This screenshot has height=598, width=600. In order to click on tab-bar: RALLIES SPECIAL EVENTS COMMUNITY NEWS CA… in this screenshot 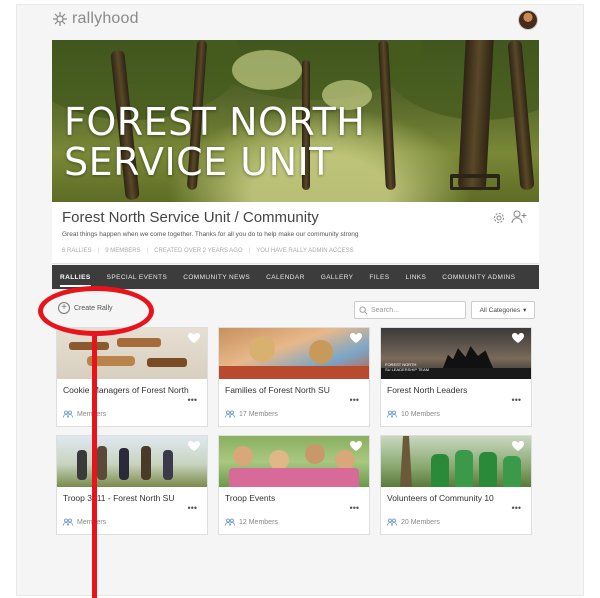, I will do `click(295, 277)`.